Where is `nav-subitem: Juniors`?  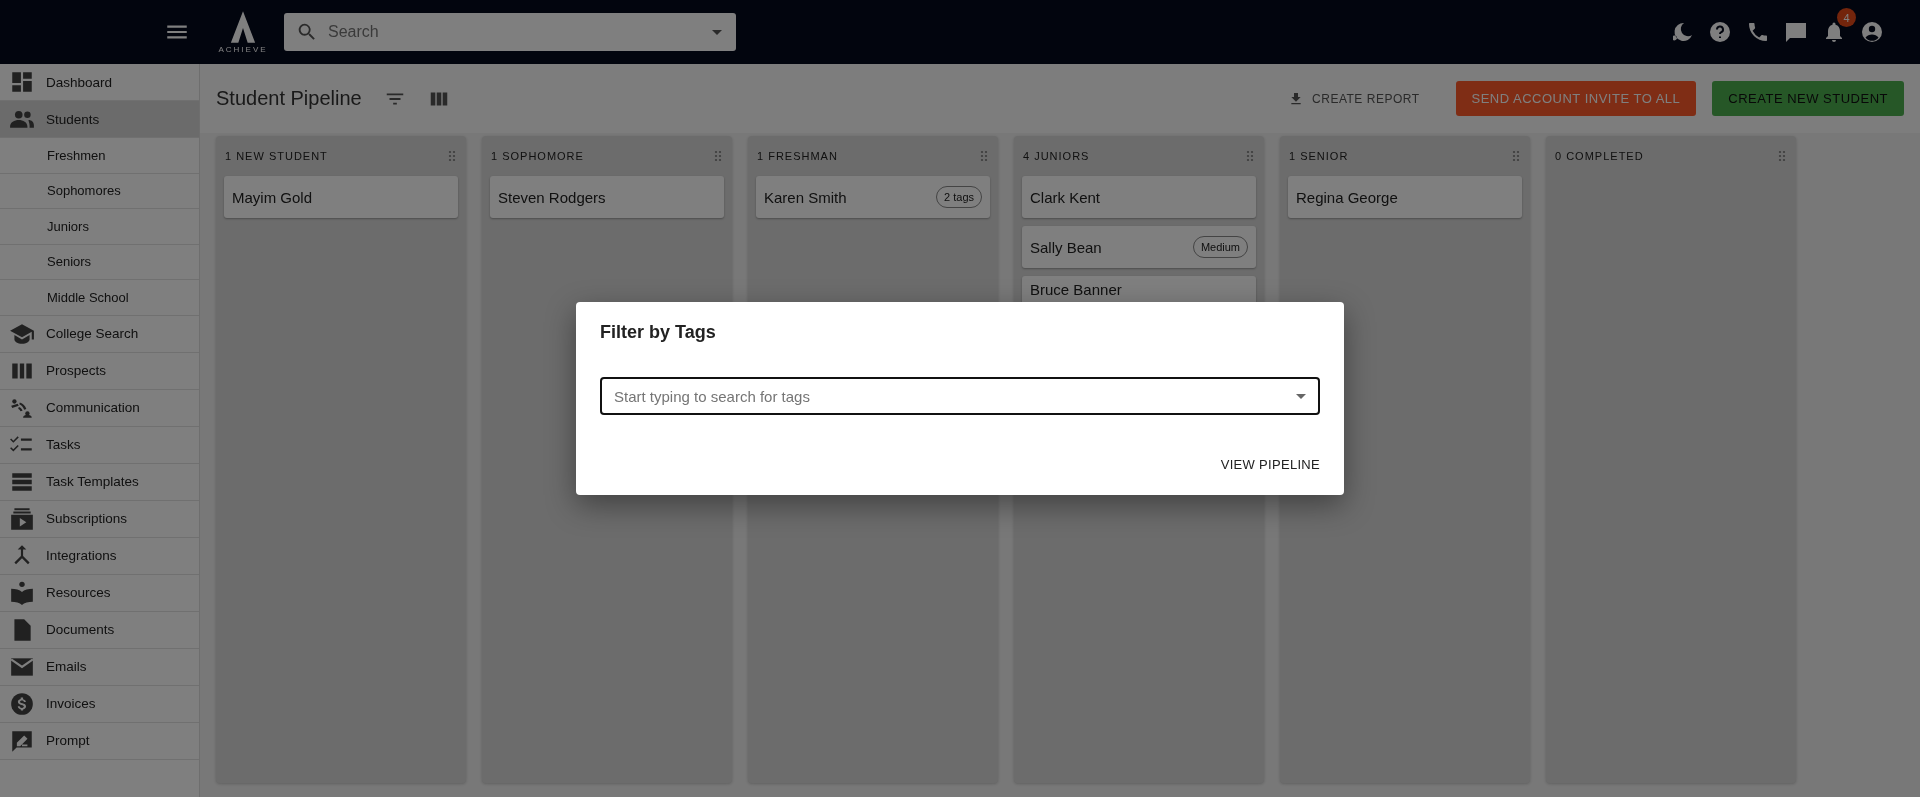
nav-subitem: Juniors is located at coordinates (99, 227).